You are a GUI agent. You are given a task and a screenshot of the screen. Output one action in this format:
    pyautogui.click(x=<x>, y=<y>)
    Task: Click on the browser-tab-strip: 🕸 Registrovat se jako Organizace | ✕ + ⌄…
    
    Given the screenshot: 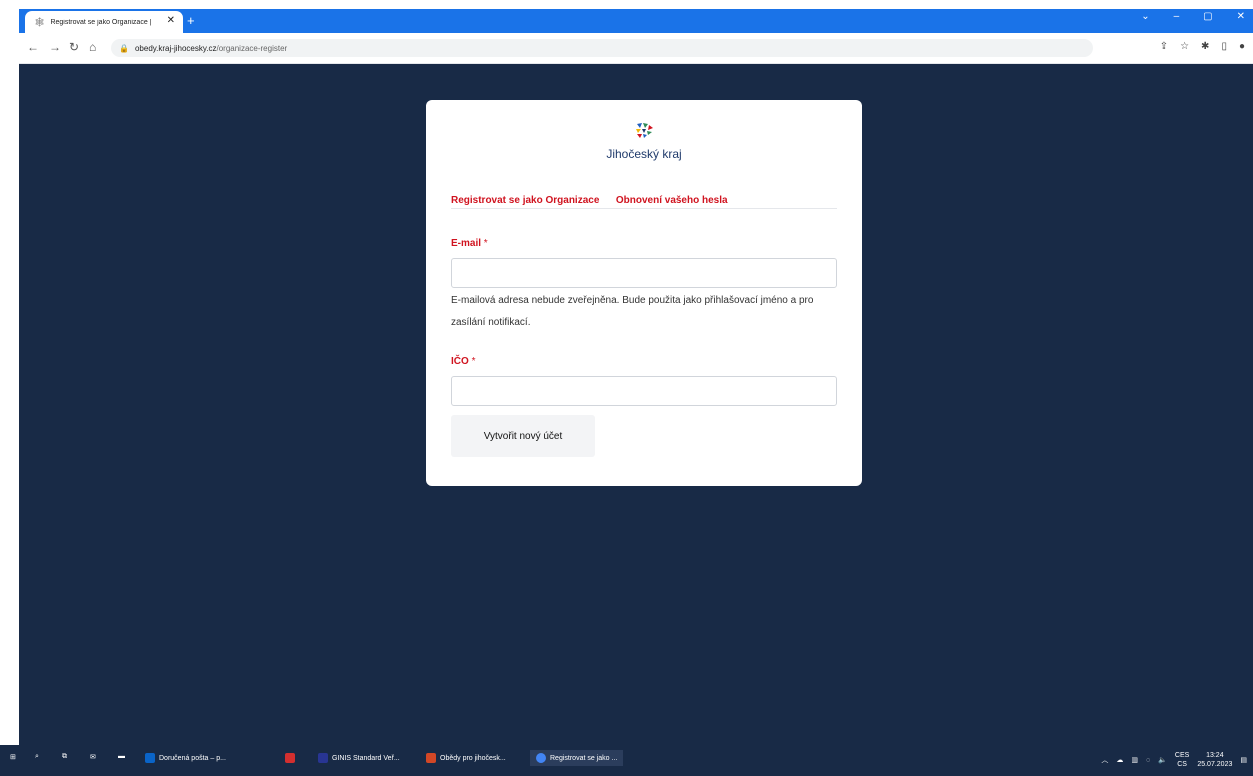 What is the action you would take?
    pyautogui.click(x=636, y=21)
    